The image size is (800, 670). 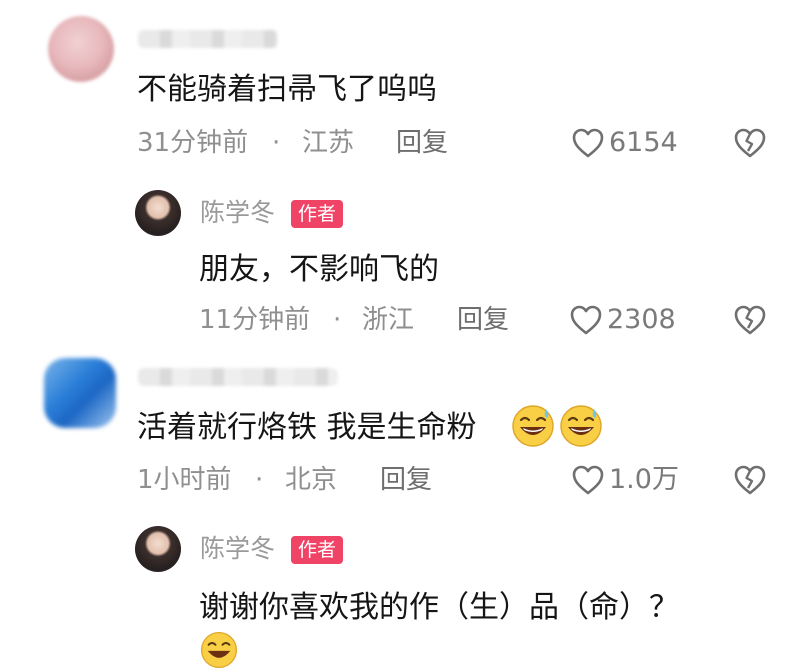 I want to click on comment-location: 江苏, so click(x=328, y=143).